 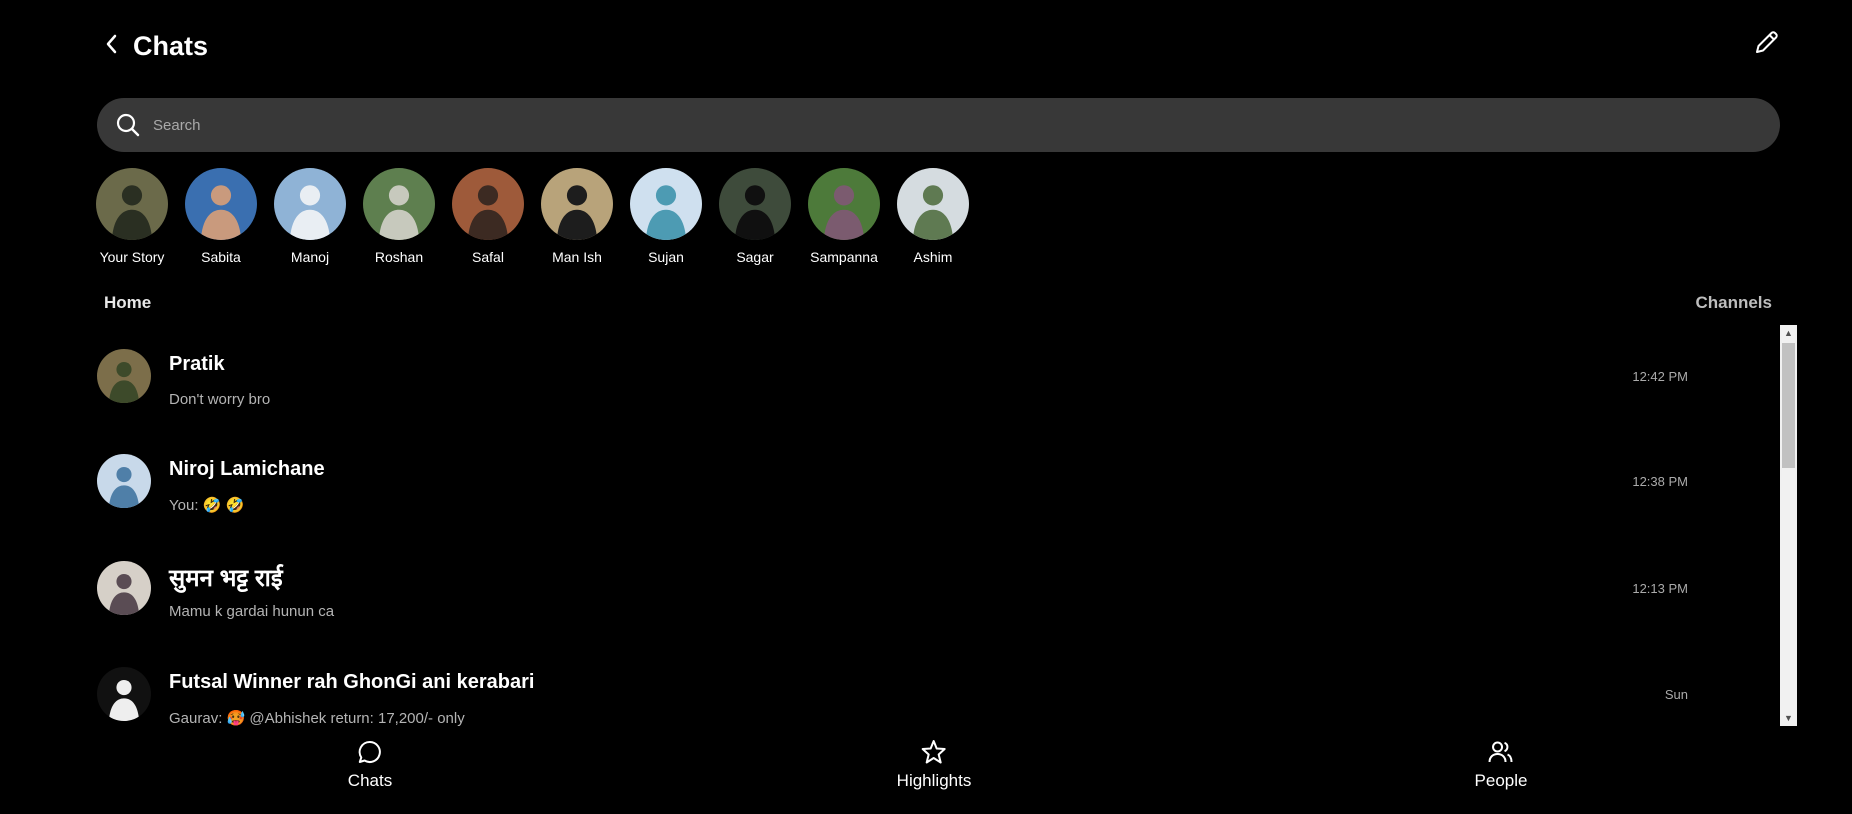 I want to click on bottom-nav: Chats Highlights People, so click(x=926, y=776).